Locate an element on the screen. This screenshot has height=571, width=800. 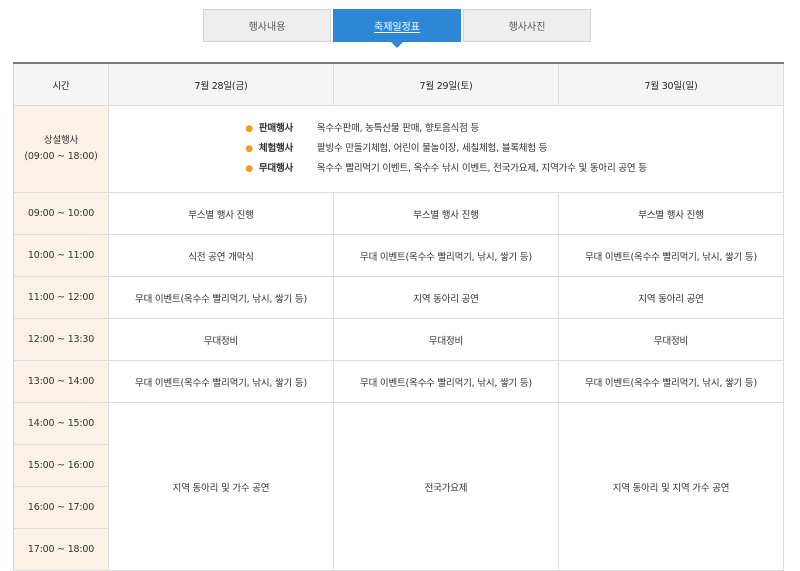
category-details: 팥빙수 만들기체험, 어린이 물놀이장, 세칠체험, 블록체험 등 is located at coordinates (432, 148).